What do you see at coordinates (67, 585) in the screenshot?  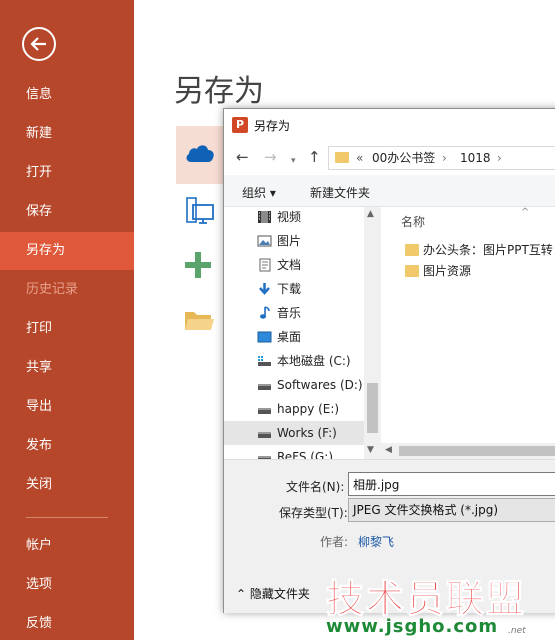 I see `nav-item-options: 选项` at bounding box center [67, 585].